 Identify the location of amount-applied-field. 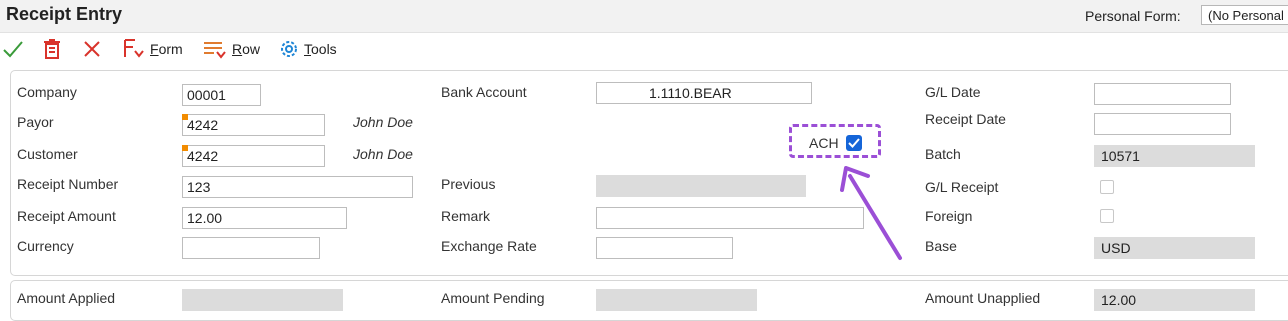
(262, 300).